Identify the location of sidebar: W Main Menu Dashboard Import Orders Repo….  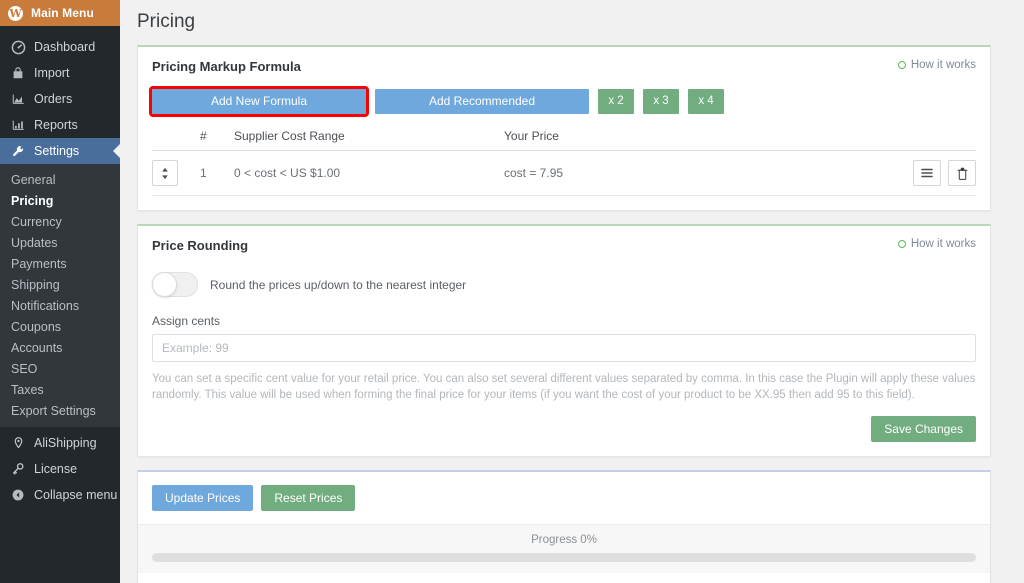
(60, 291).